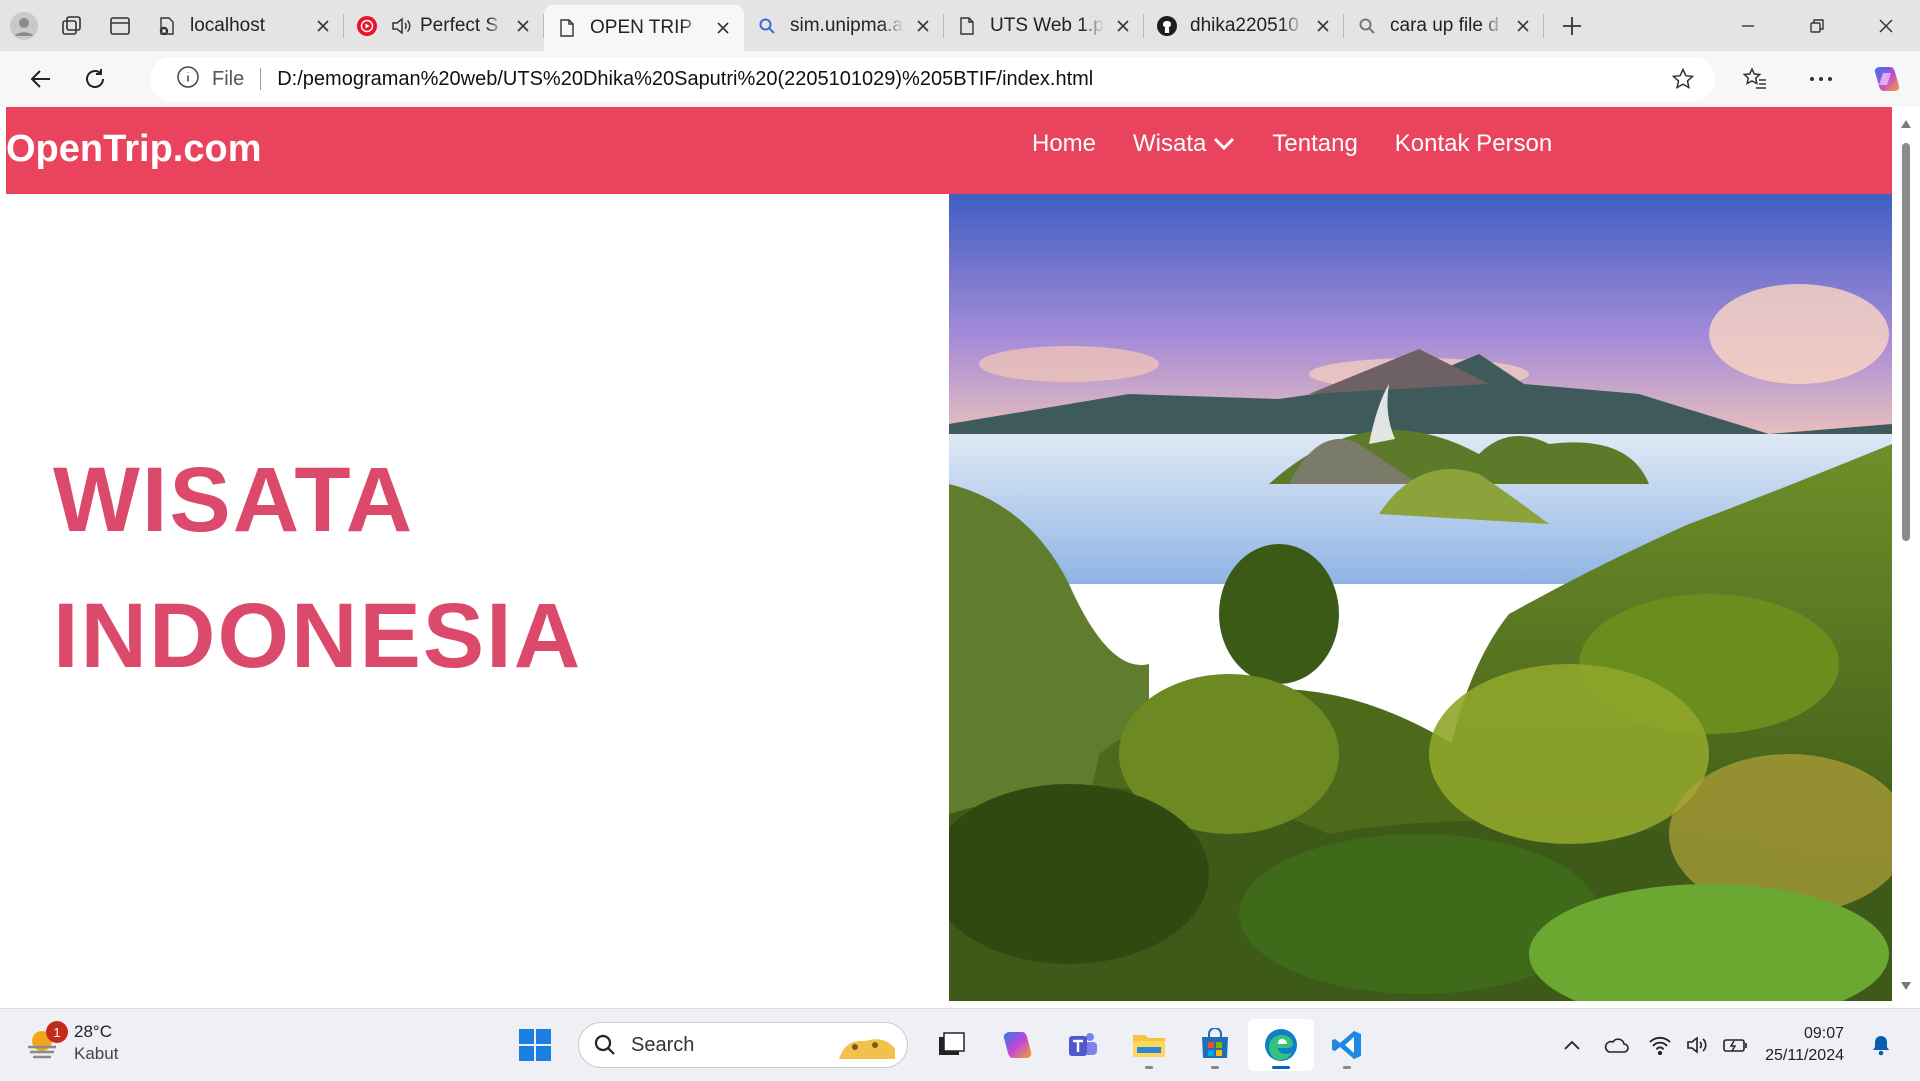 This screenshot has height=1081, width=1920. I want to click on vscode-icon, so click(1347, 1045).